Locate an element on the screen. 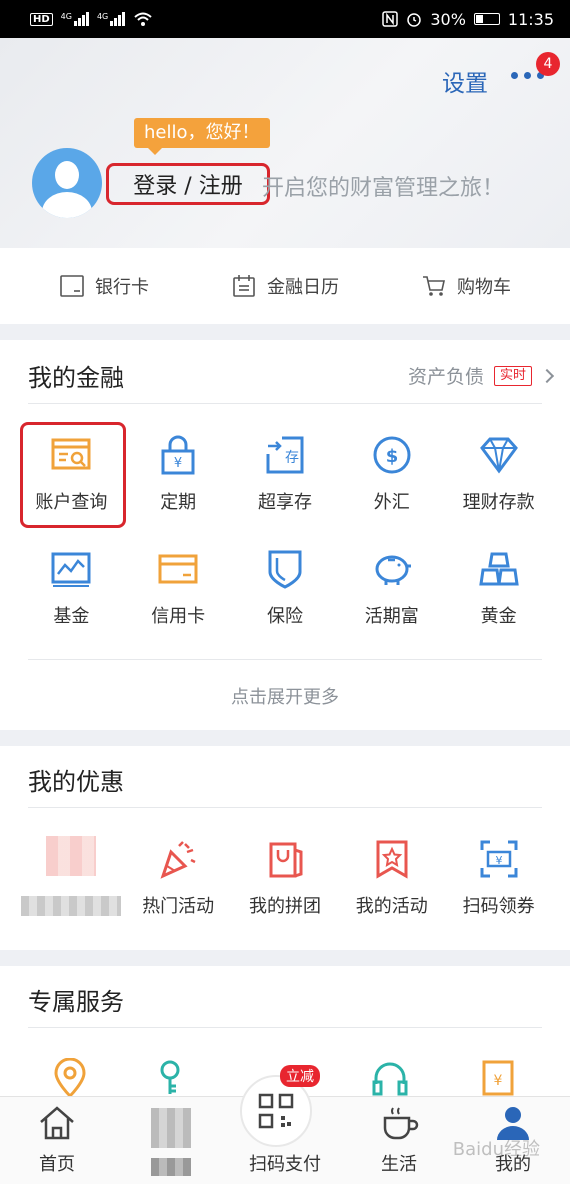  party-popper-icon is located at coordinates (178, 860).